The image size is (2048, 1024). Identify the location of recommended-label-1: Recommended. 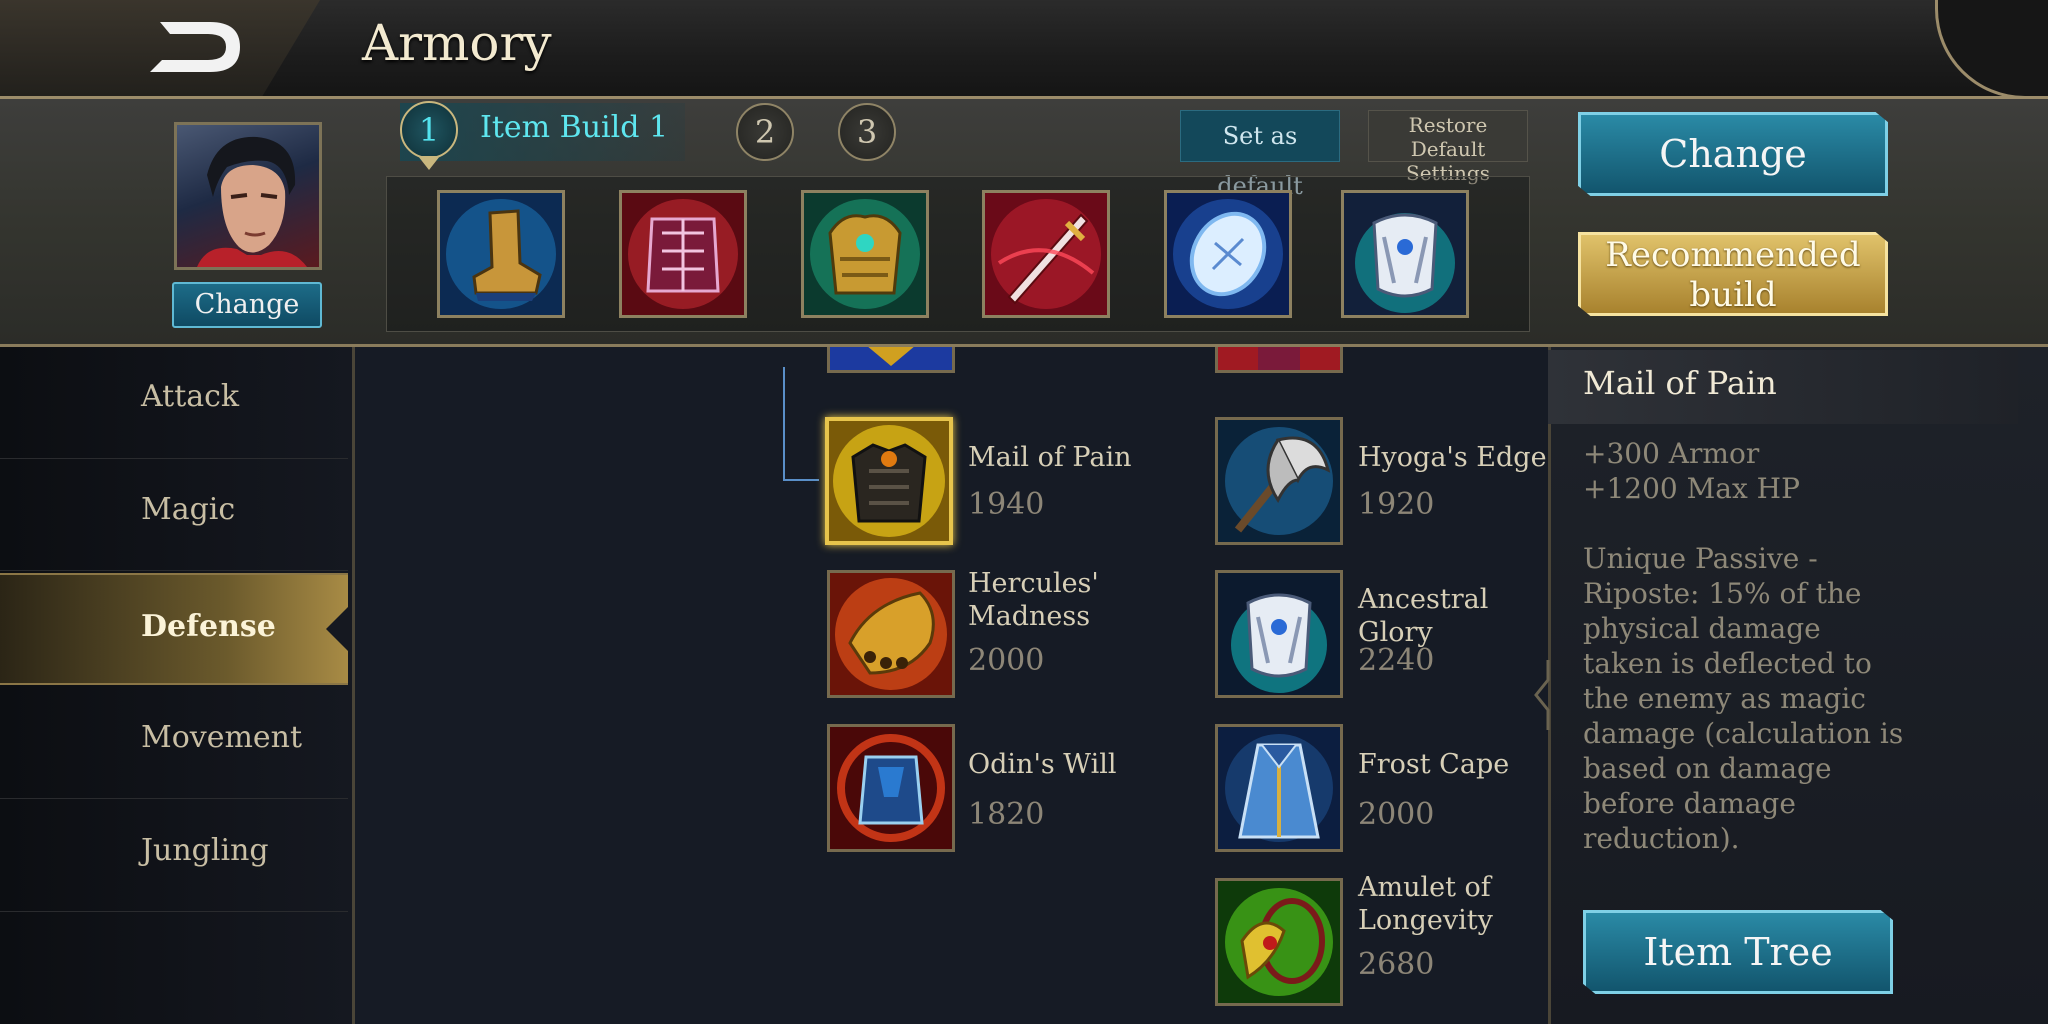
(1733, 255).